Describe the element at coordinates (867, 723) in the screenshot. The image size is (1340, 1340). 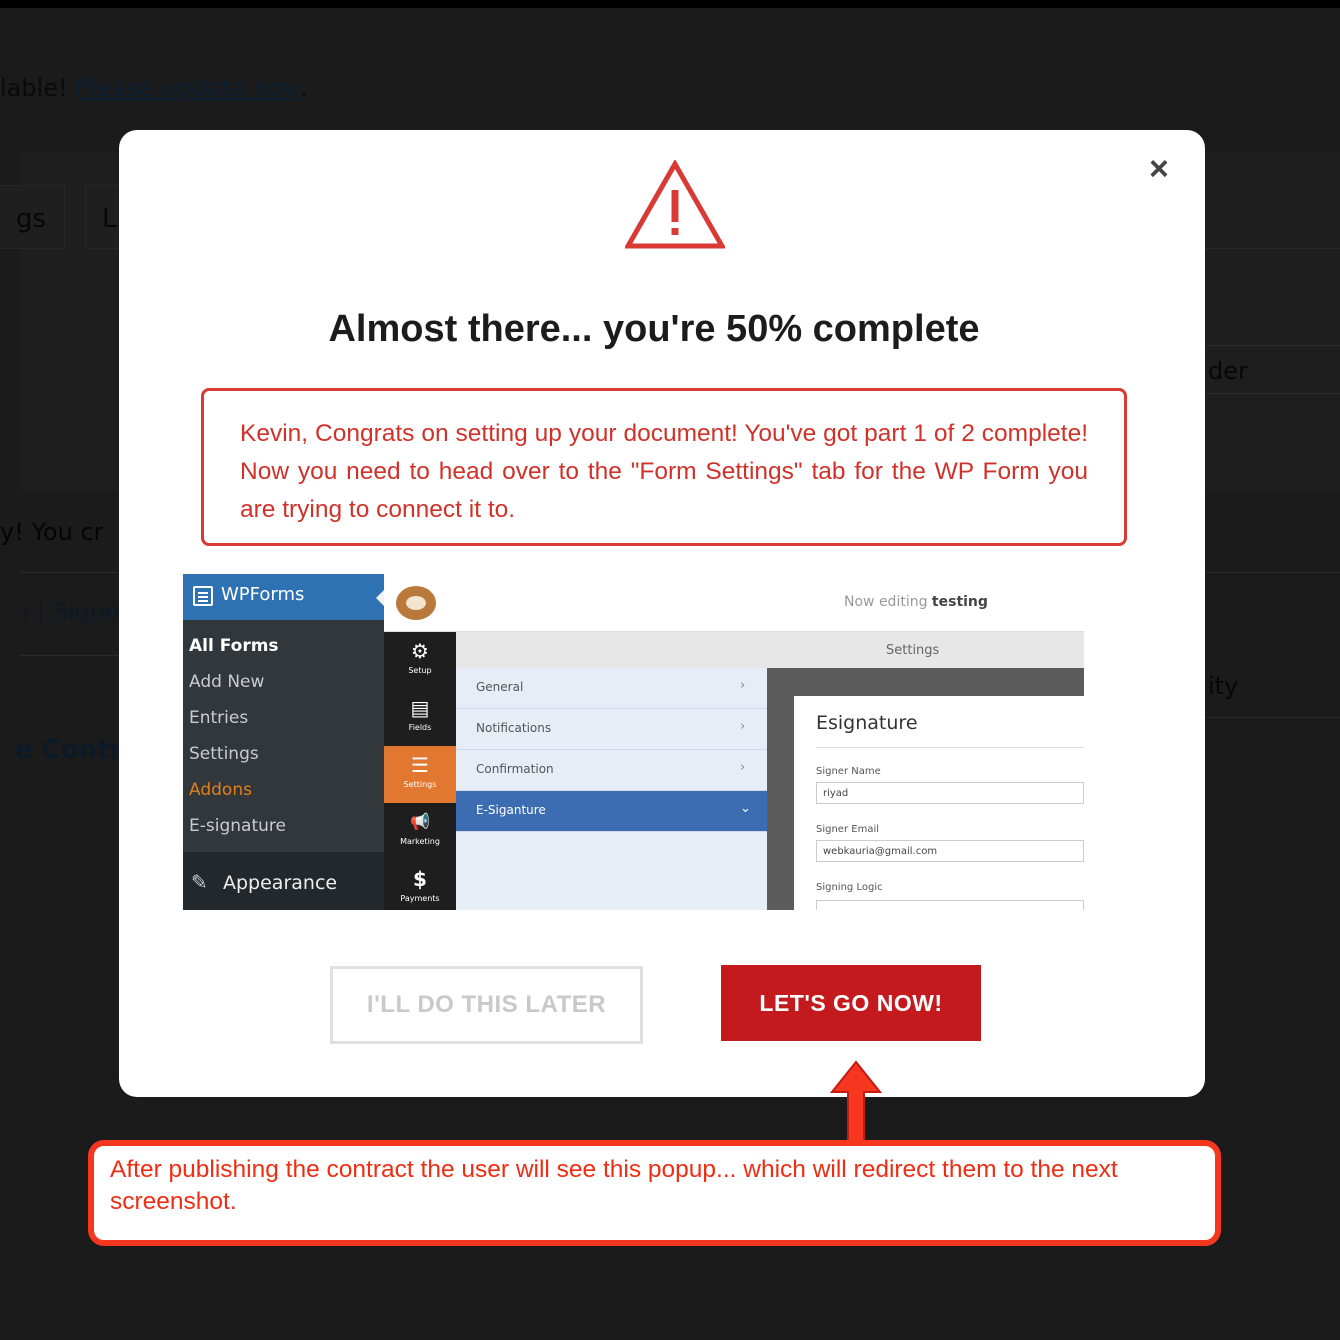
I see `esignature-title: Esignature` at that location.